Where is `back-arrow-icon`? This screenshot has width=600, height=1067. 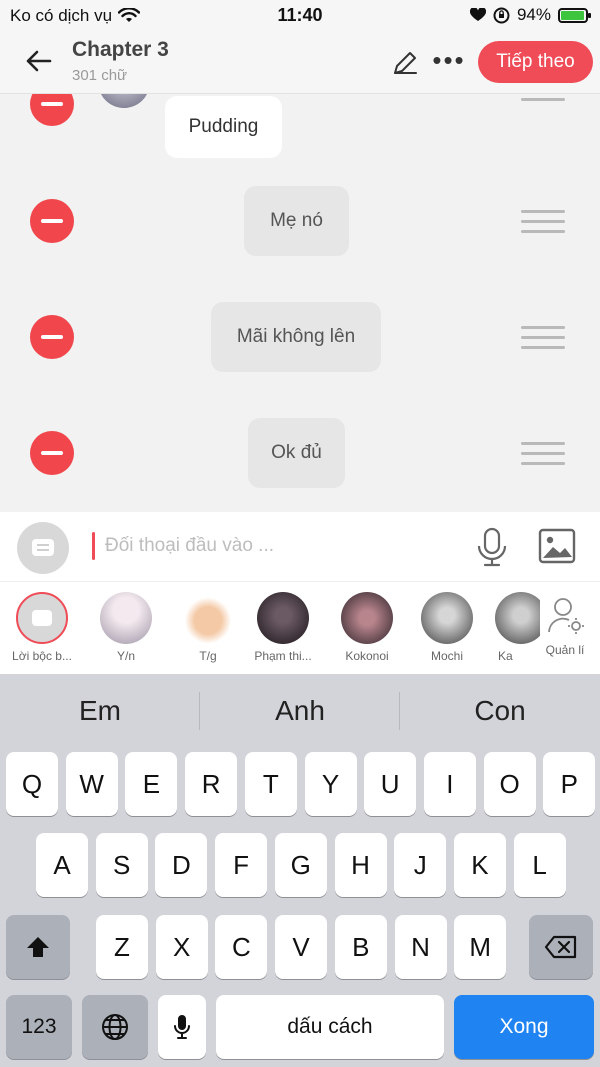
back-arrow-icon is located at coordinates (39, 61).